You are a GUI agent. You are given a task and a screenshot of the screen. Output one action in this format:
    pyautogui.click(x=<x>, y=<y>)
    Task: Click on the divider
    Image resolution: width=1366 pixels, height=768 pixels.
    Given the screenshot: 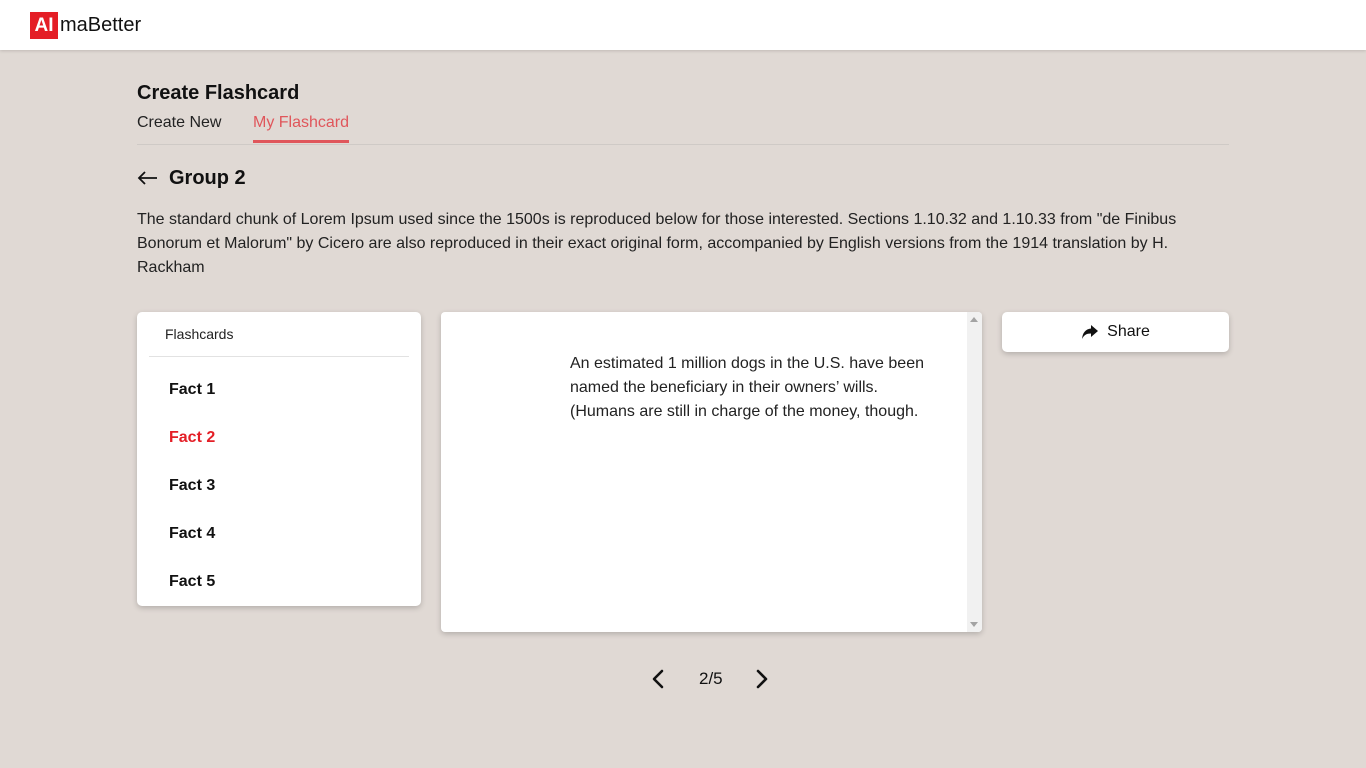 What is the action you would take?
    pyautogui.click(x=279, y=356)
    